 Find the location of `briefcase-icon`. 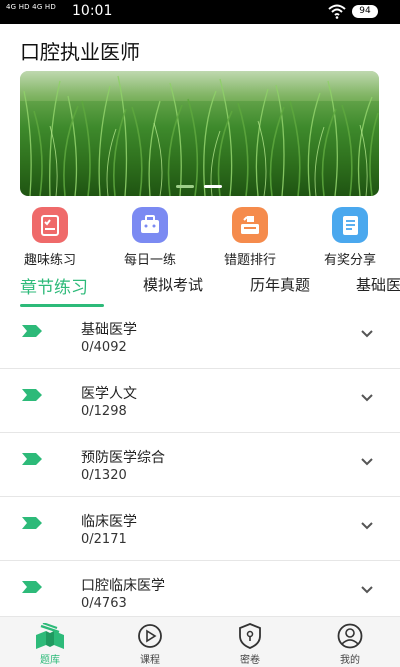

briefcase-icon is located at coordinates (150, 225).